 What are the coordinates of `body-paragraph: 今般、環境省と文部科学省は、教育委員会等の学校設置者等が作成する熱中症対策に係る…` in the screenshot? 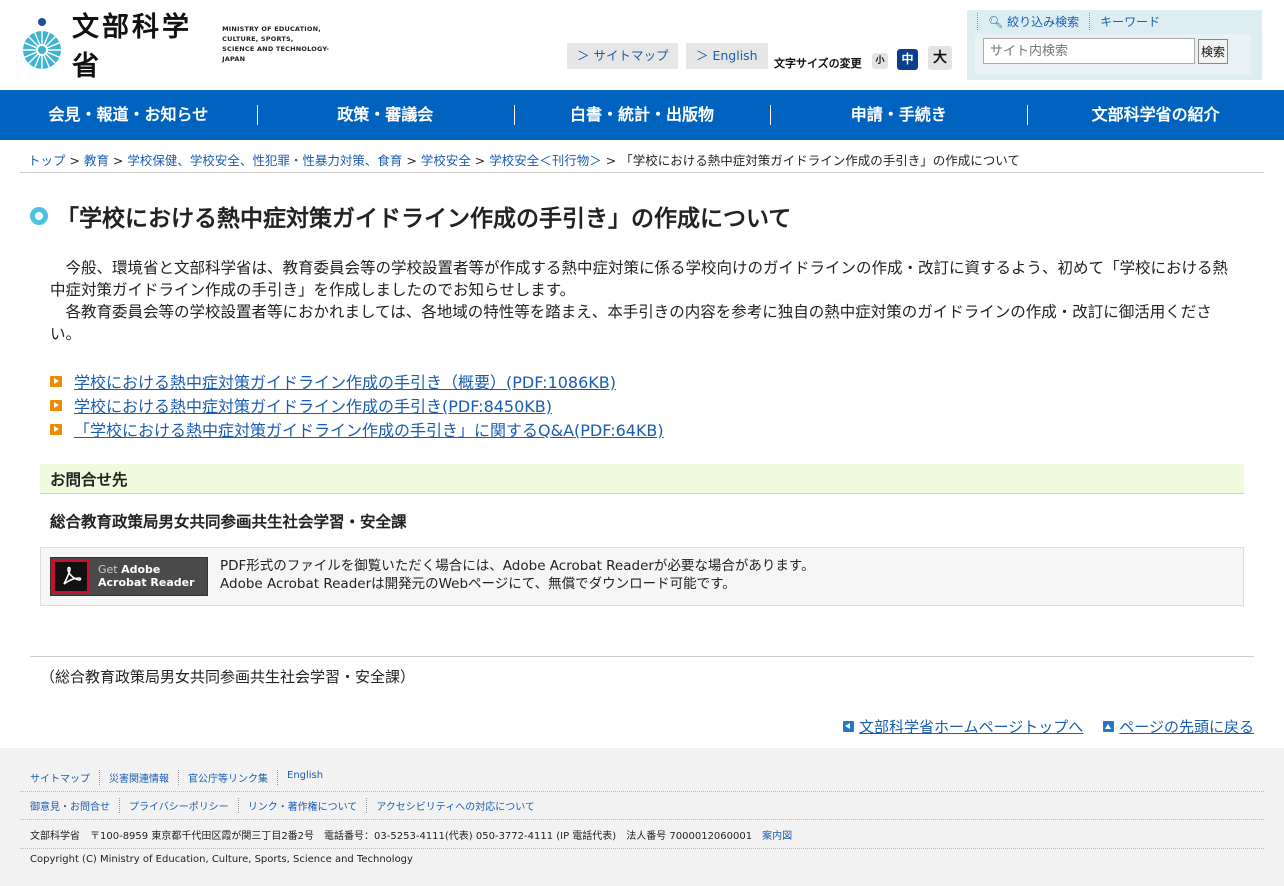 It's located at (639, 279).